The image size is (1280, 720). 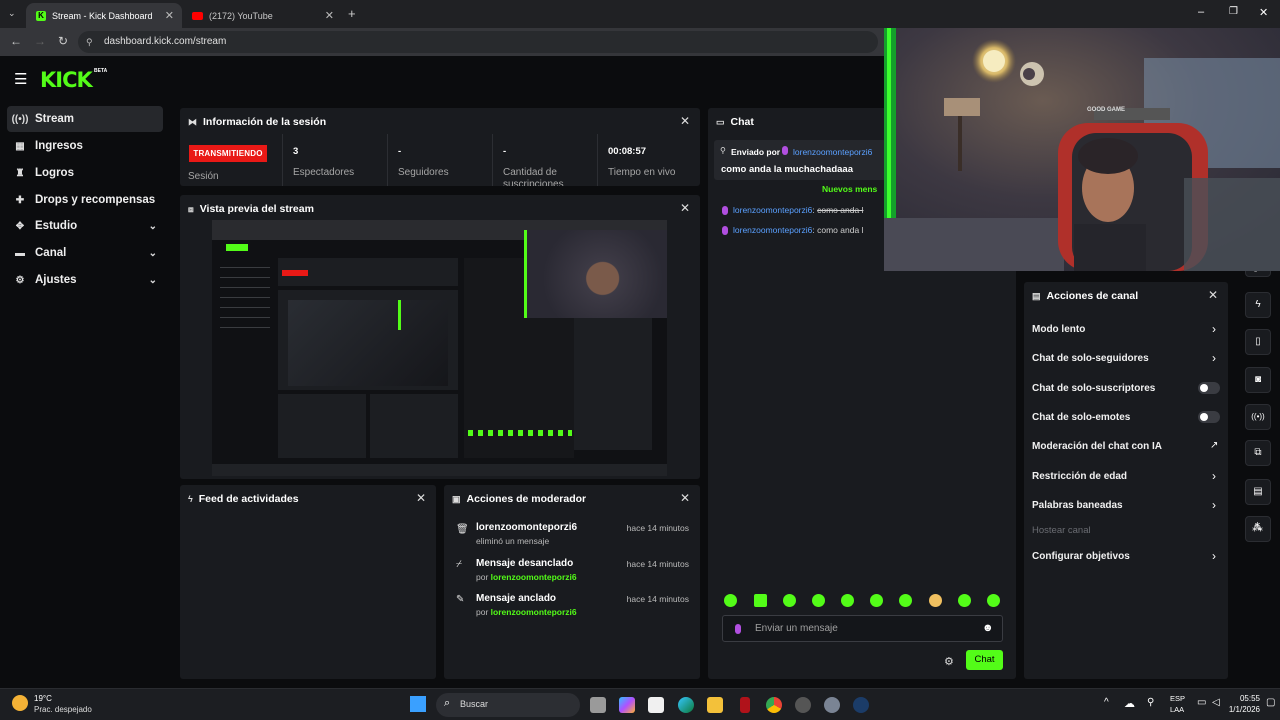 I want to click on chat-input: Enviar un mensaje ☻, so click(x=862, y=628).